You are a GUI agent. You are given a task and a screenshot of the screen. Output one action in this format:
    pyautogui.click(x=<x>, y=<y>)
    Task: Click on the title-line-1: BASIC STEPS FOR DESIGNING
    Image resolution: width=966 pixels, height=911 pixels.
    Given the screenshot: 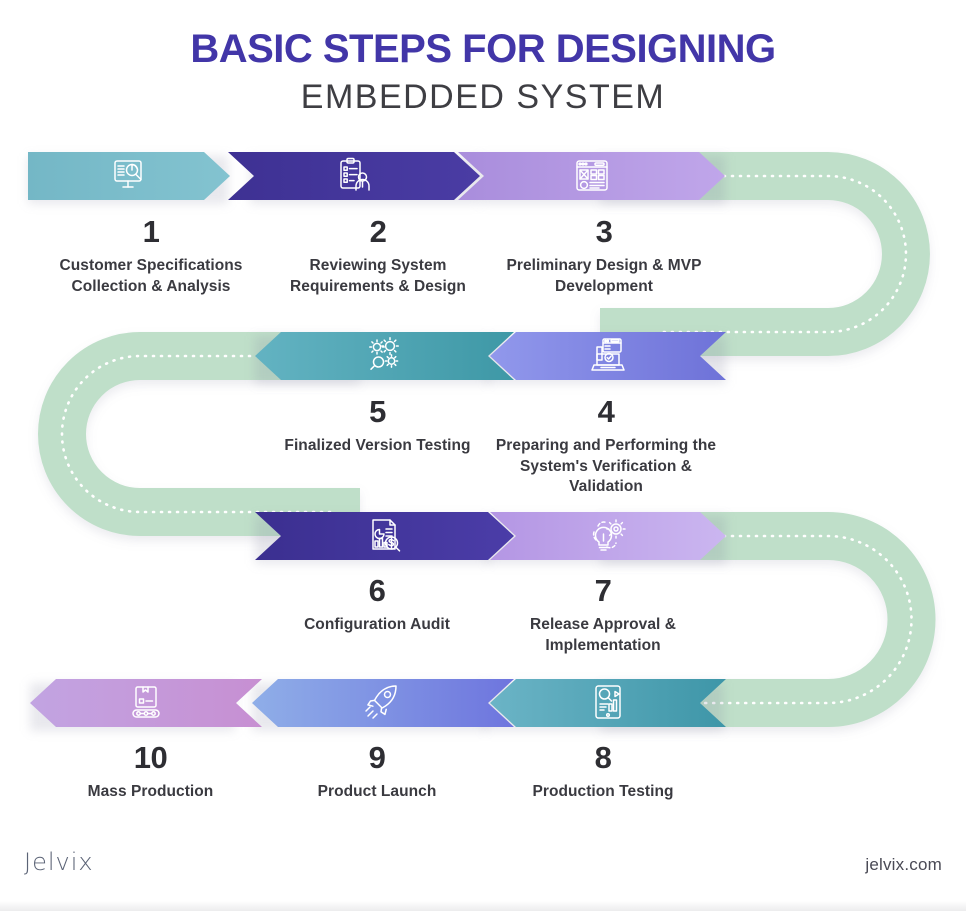 What is the action you would take?
    pyautogui.click(x=483, y=49)
    